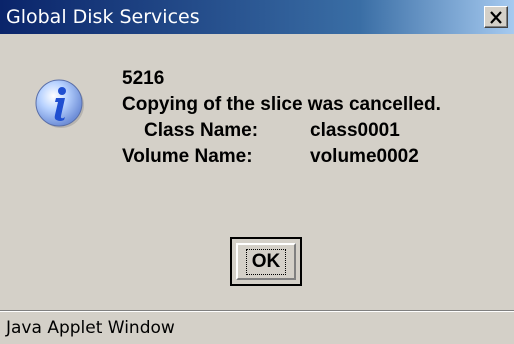 The height and width of the screenshot is (344, 514). What do you see at coordinates (364, 156) in the screenshot?
I see `volume-name-value: volume0002` at bounding box center [364, 156].